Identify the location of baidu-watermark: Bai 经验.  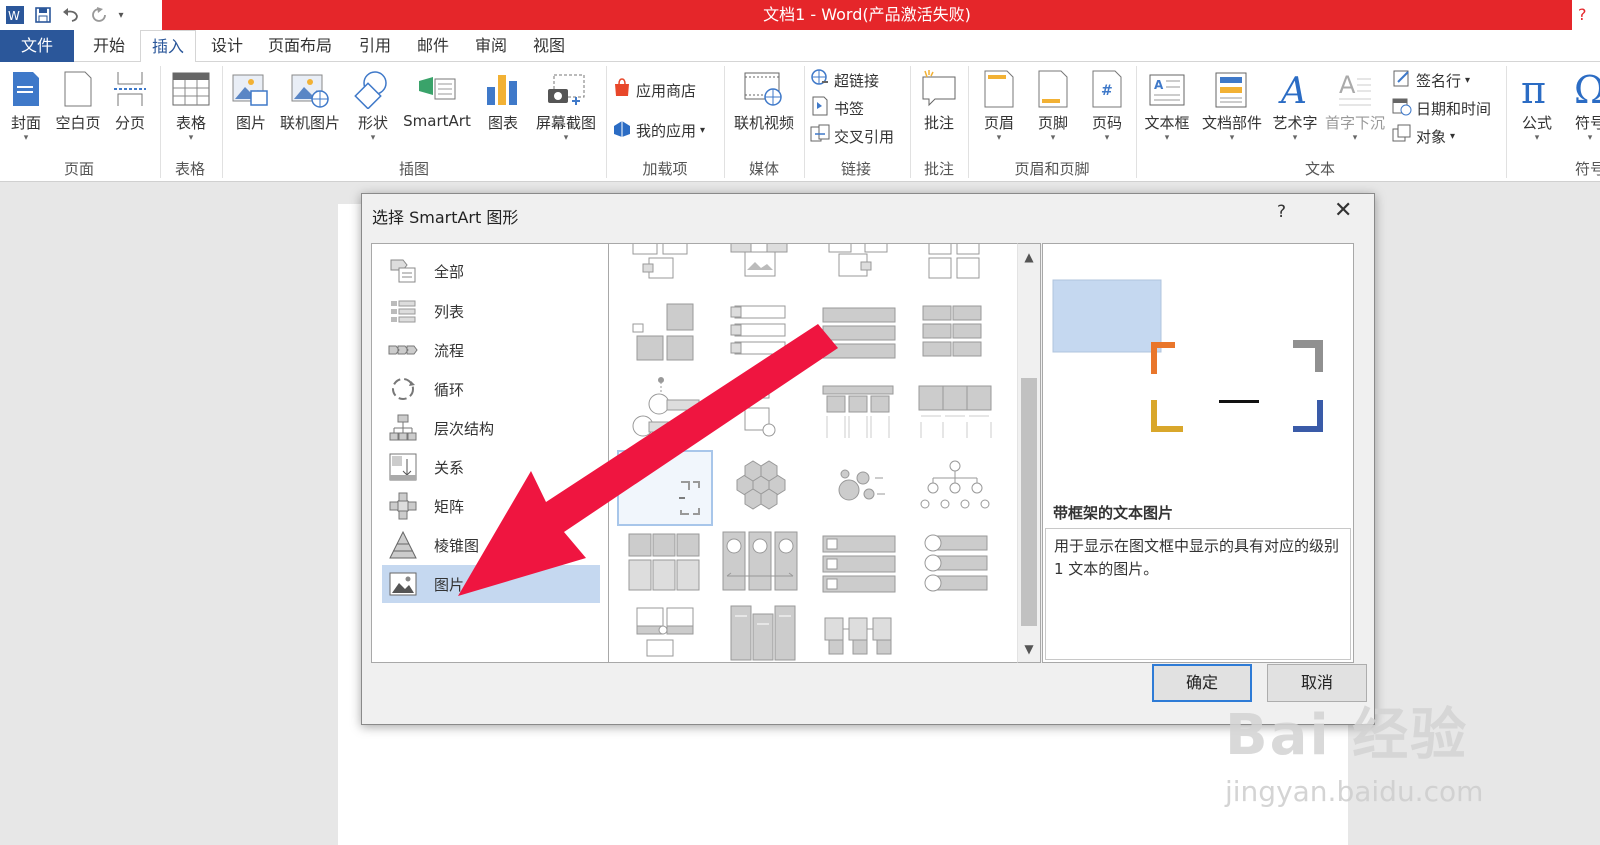
(1347, 735).